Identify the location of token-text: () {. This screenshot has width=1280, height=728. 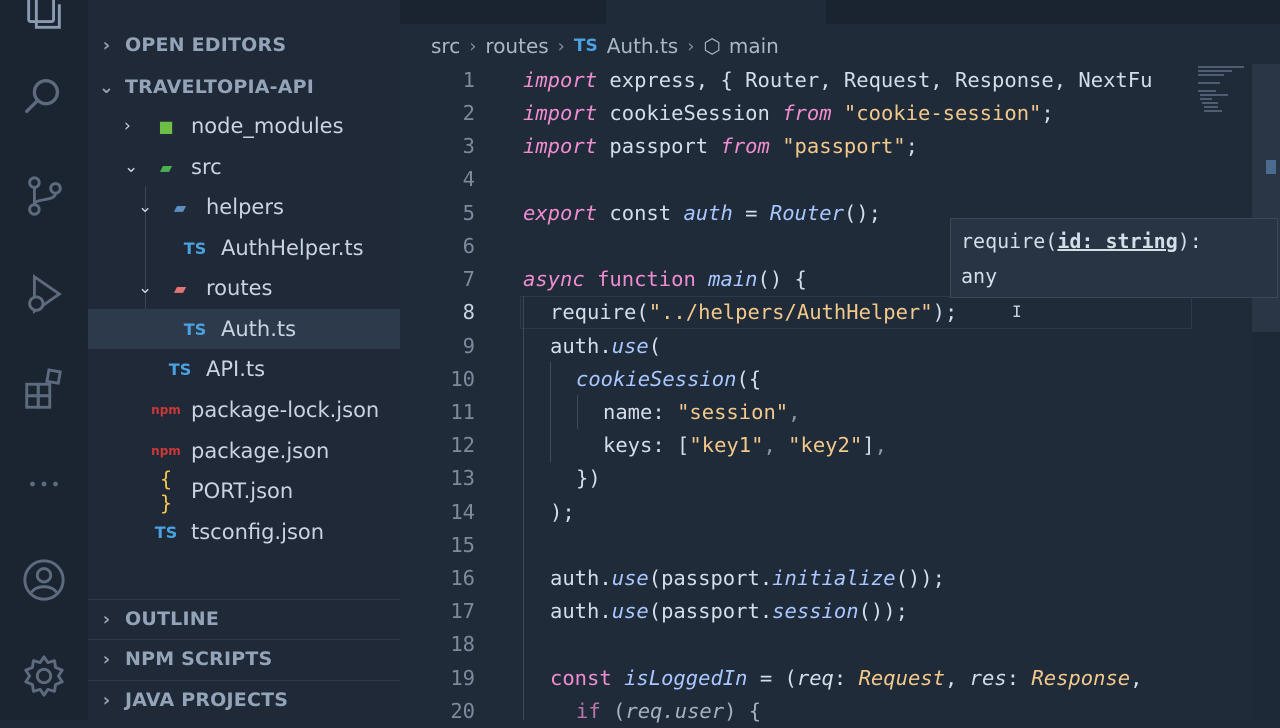
(782, 279).